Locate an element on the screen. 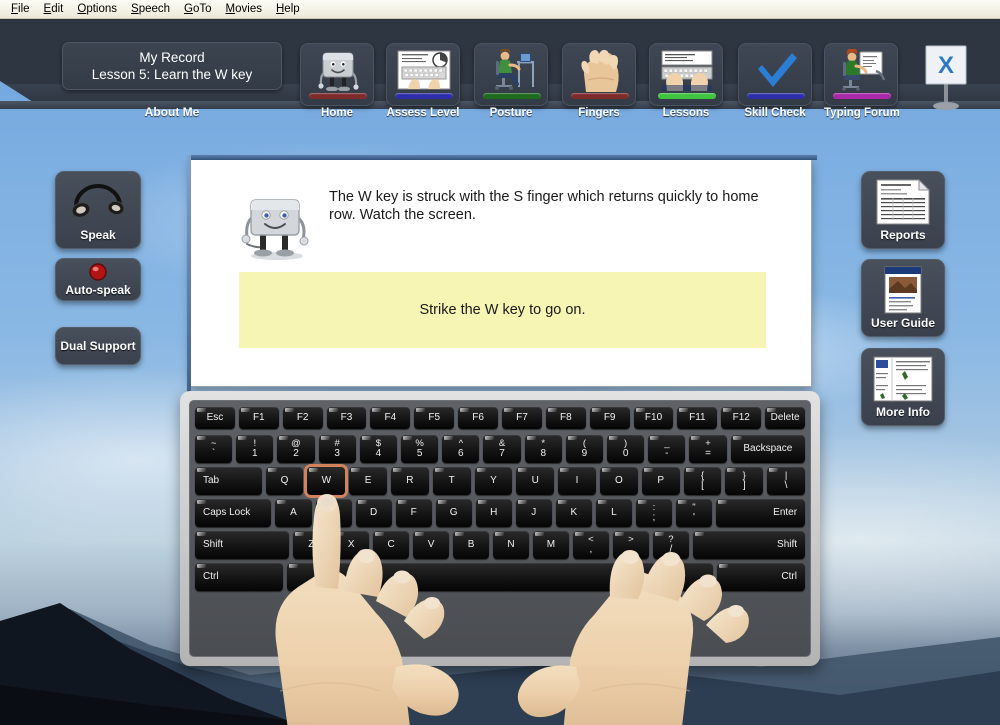 The image size is (1000, 725). menu-item-help: Help is located at coordinates (288, 9).